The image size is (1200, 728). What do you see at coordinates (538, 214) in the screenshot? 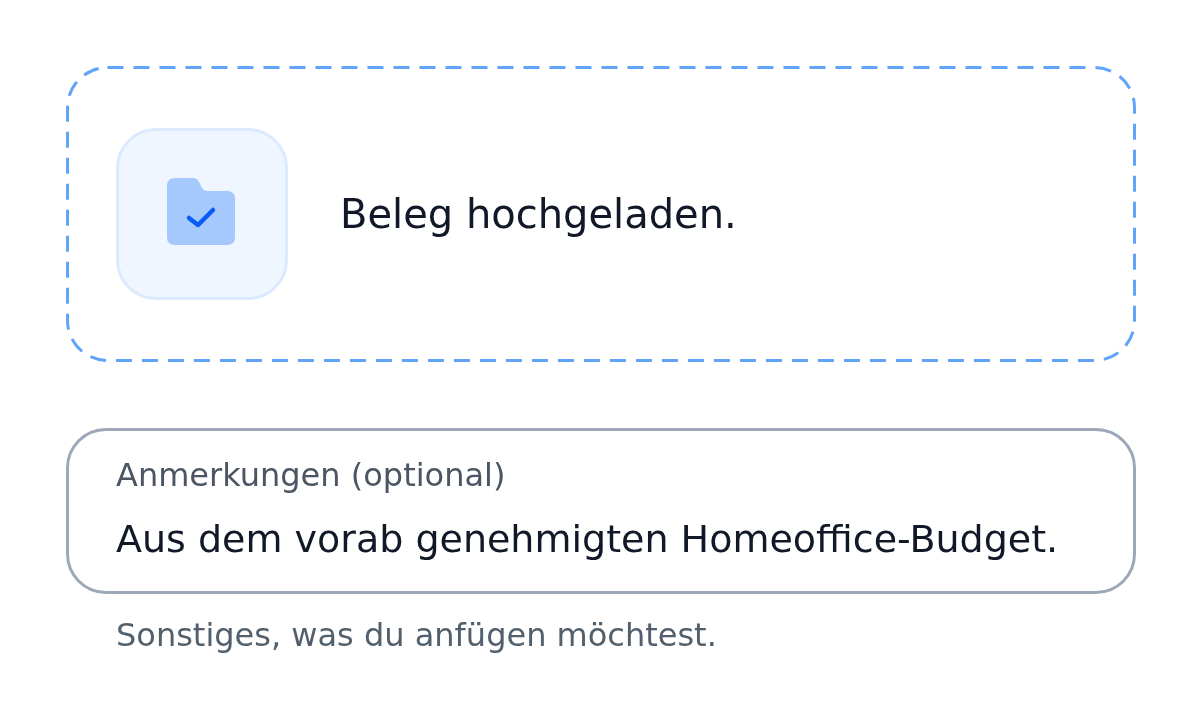
I see `upload-status-text: Beleg hochgeladen.` at bounding box center [538, 214].